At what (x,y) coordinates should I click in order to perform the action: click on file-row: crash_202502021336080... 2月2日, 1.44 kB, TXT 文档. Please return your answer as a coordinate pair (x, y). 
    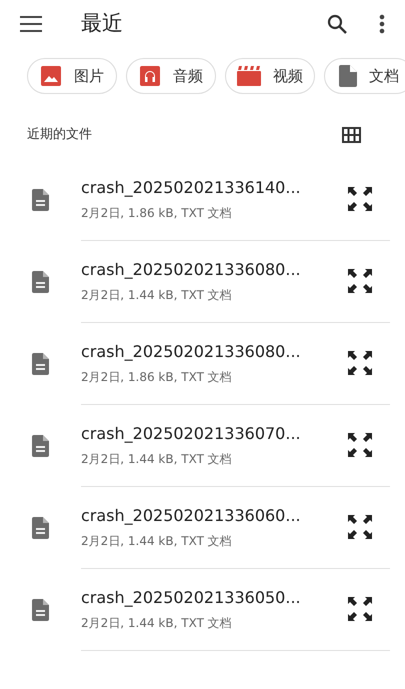
    Looking at the image, I should click on (202, 281).